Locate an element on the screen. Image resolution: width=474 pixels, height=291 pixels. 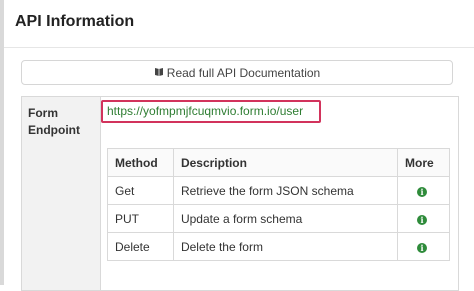
method-cell: Delete is located at coordinates (140, 246).